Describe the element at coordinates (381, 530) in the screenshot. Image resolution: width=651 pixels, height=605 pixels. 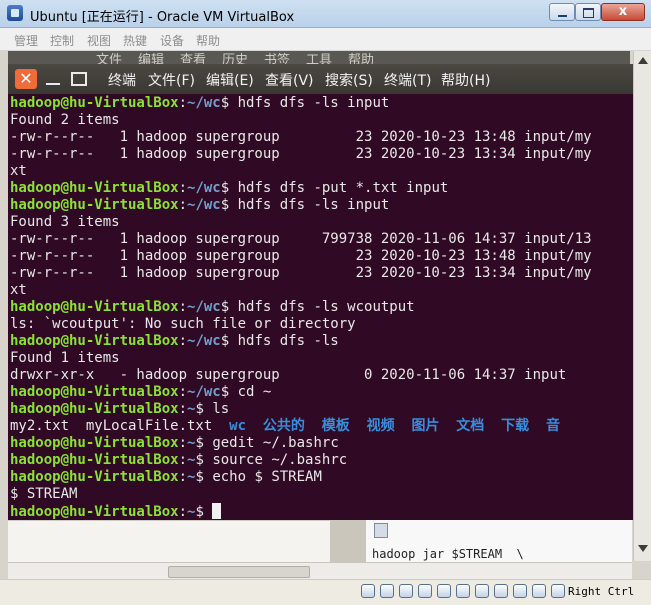
I see `document-icon` at that location.